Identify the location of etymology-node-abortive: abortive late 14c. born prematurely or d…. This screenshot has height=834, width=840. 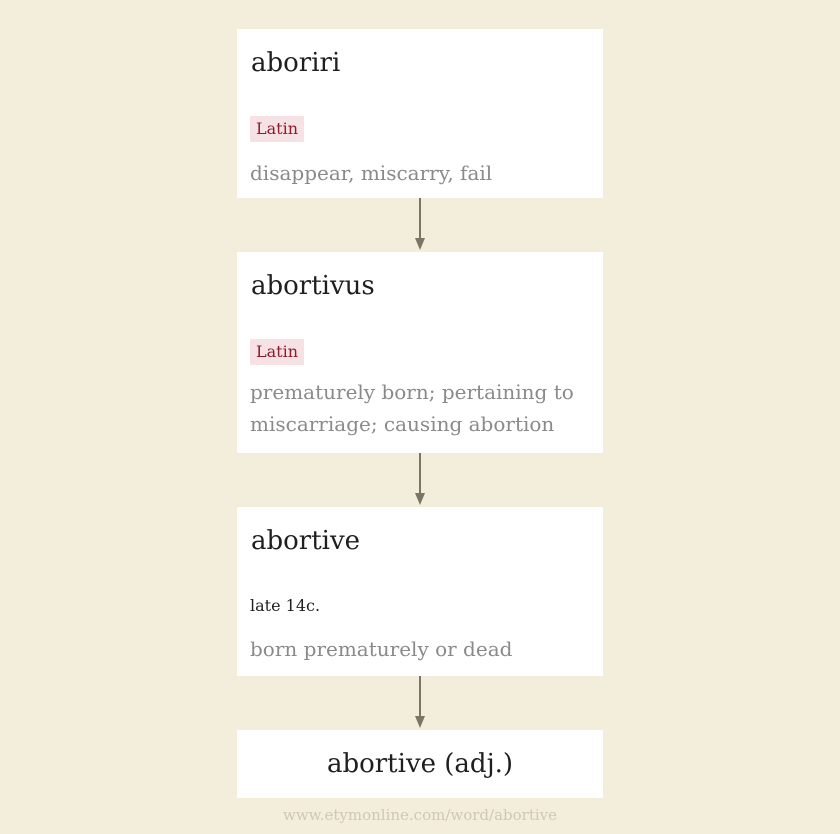
(420, 591).